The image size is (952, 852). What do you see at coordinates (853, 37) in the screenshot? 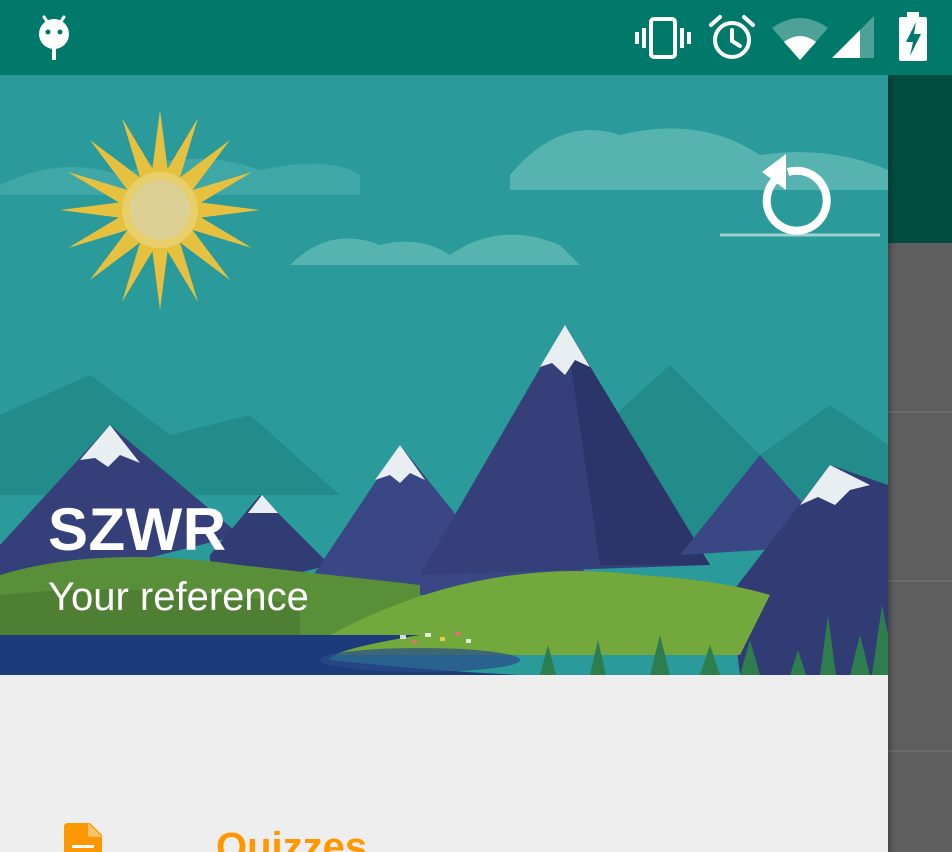
I see `cell-signal-icon` at bounding box center [853, 37].